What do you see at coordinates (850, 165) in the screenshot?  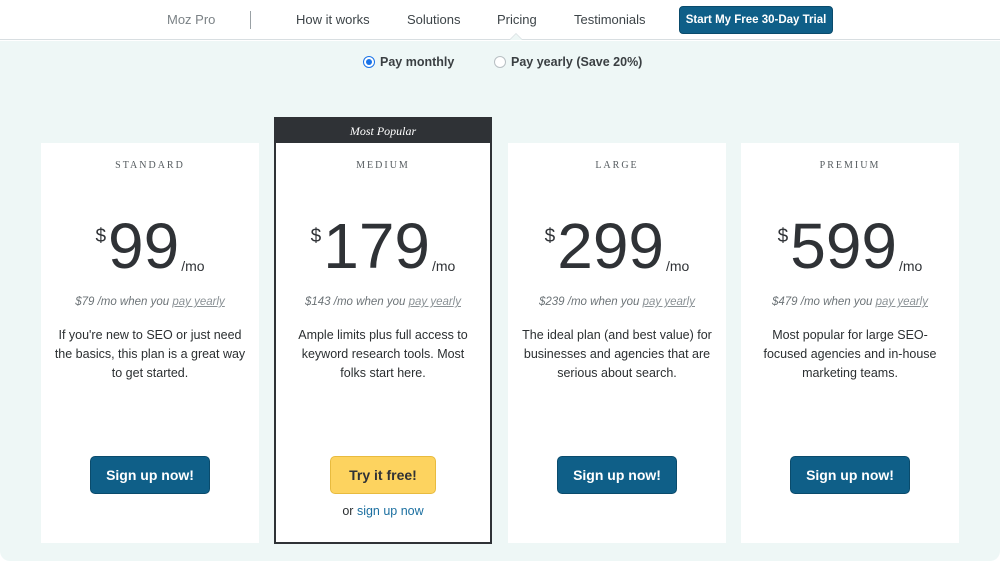 I see `plan-tier: PREMIUM` at bounding box center [850, 165].